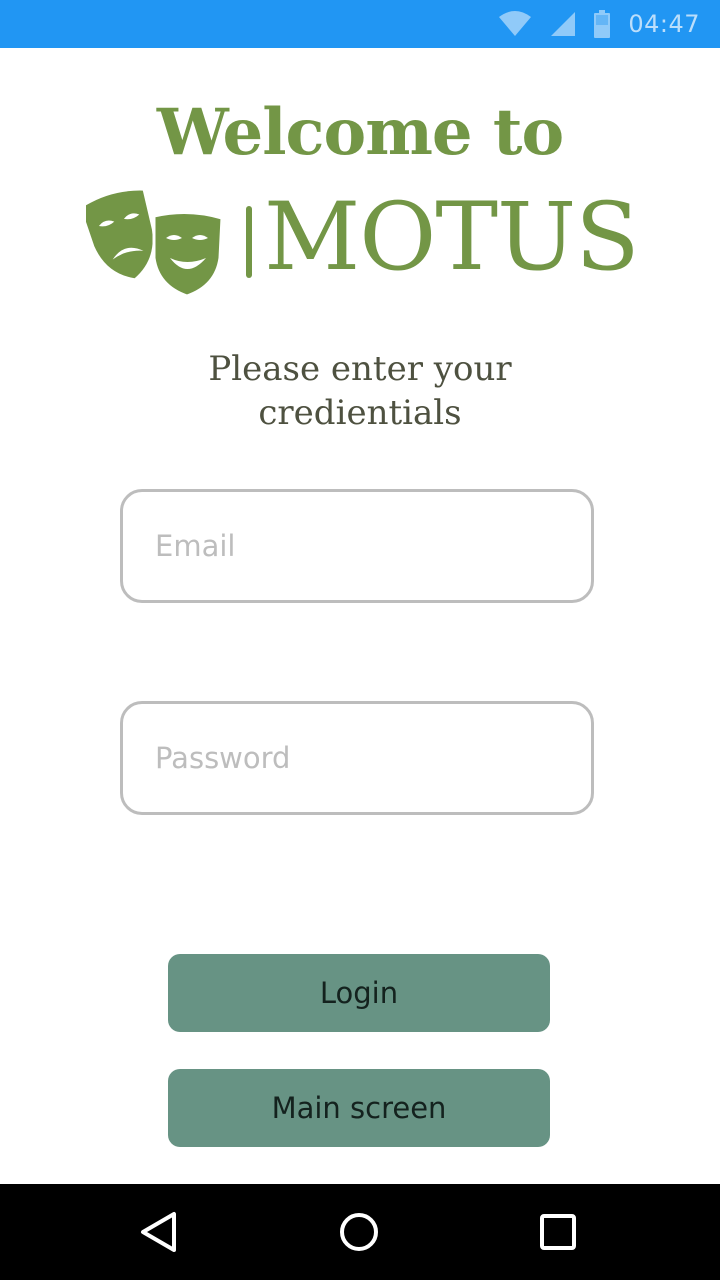  I want to click on theater-masks-icon, so click(155, 244).